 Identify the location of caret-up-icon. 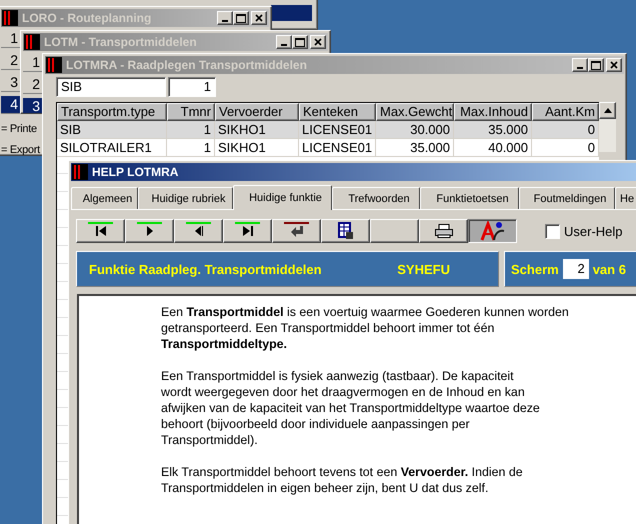
(608, 110).